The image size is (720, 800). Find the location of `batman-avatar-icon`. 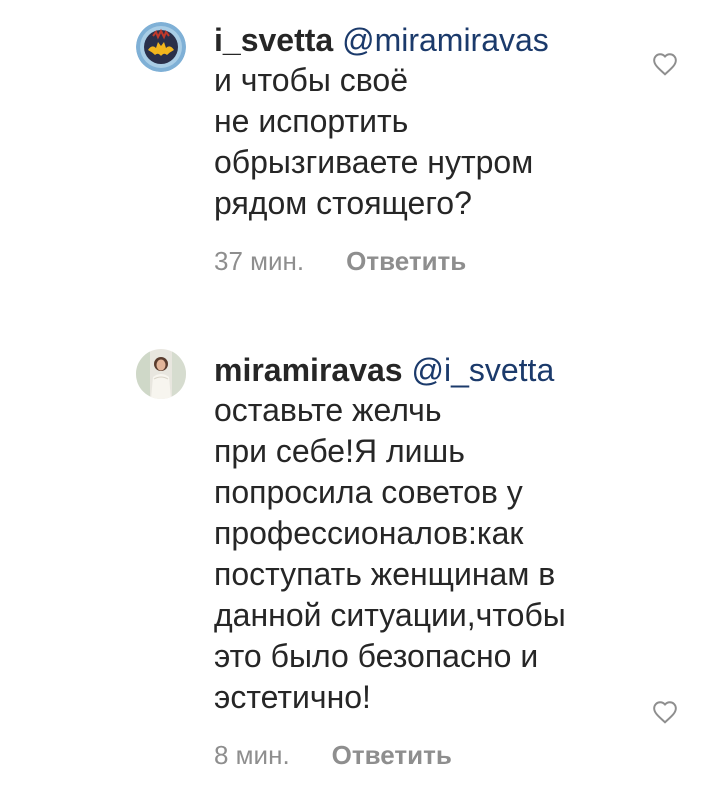

batman-avatar-icon is located at coordinates (161, 47).